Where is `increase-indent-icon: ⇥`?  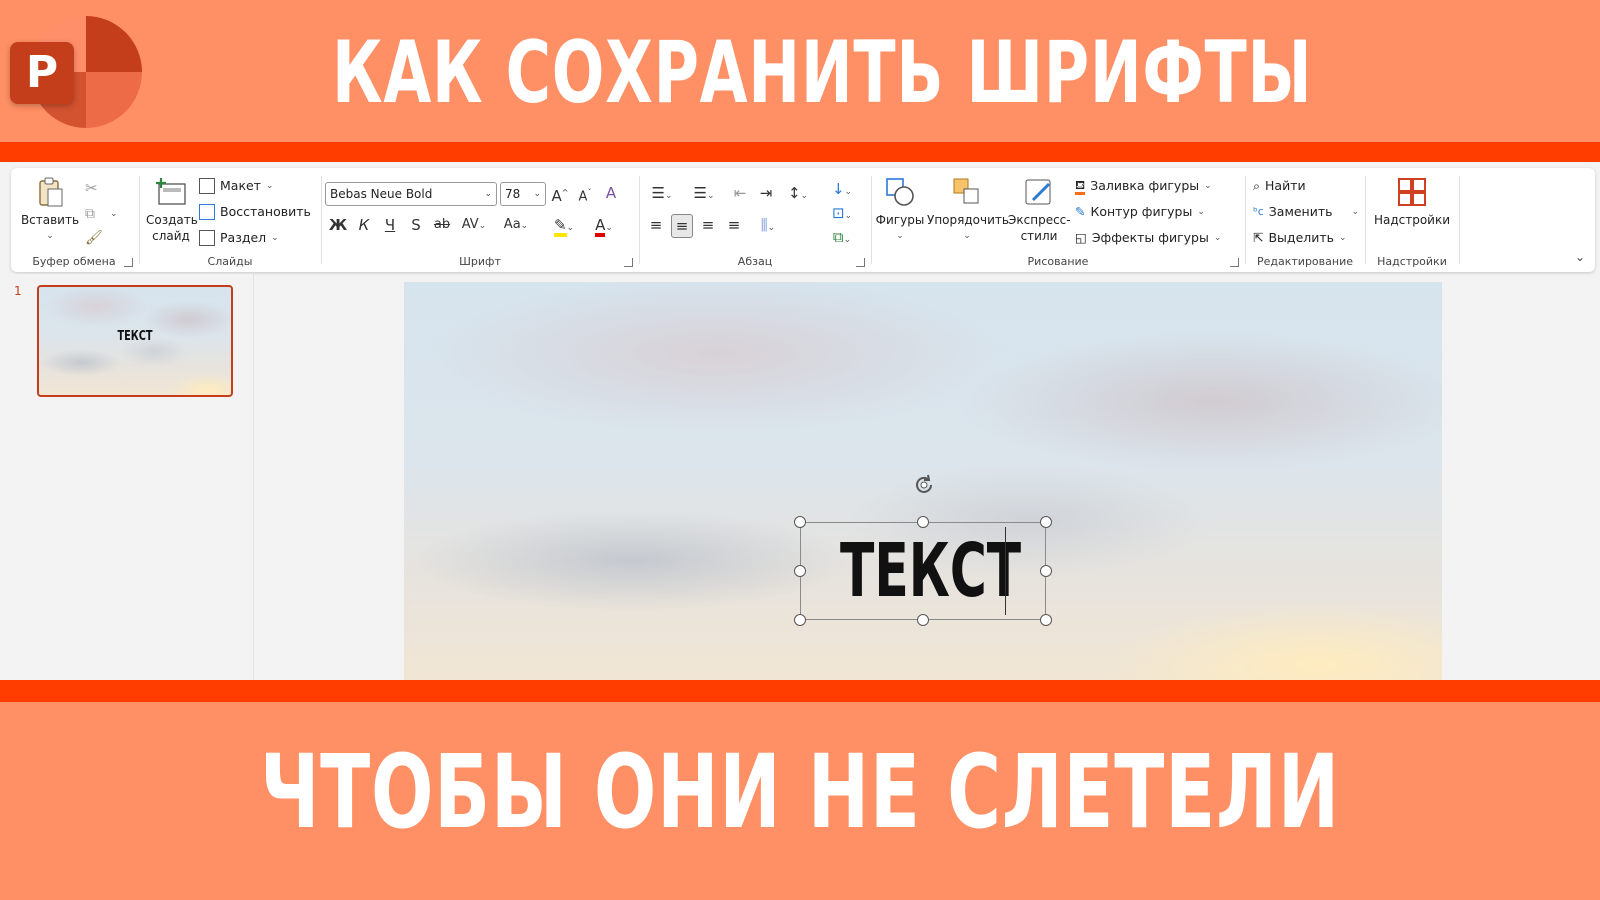 increase-indent-icon: ⇥ is located at coordinates (766, 193).